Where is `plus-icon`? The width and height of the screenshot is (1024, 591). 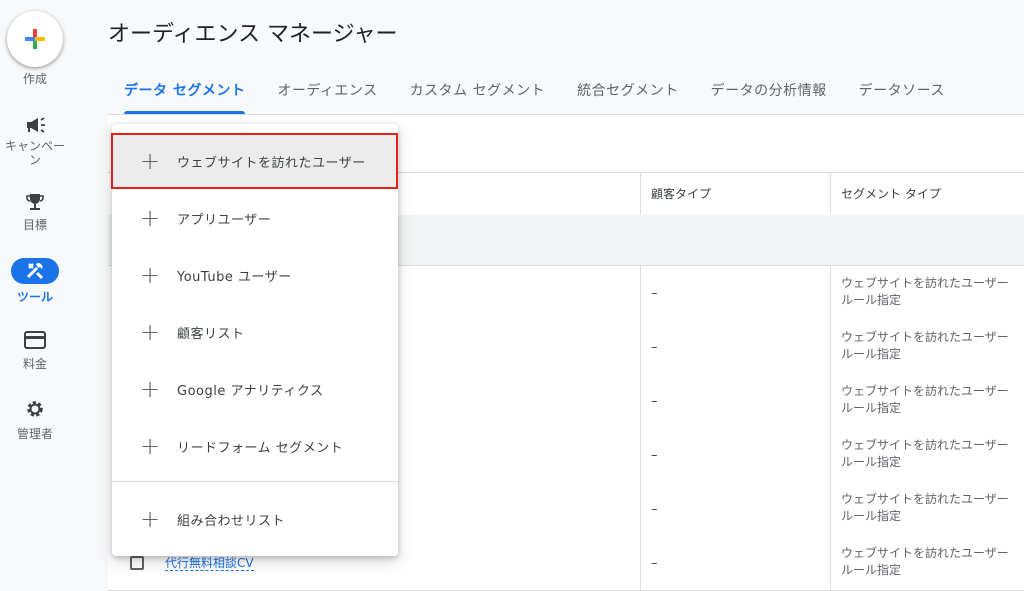
plus-icon is located at coordinates (35, 39).